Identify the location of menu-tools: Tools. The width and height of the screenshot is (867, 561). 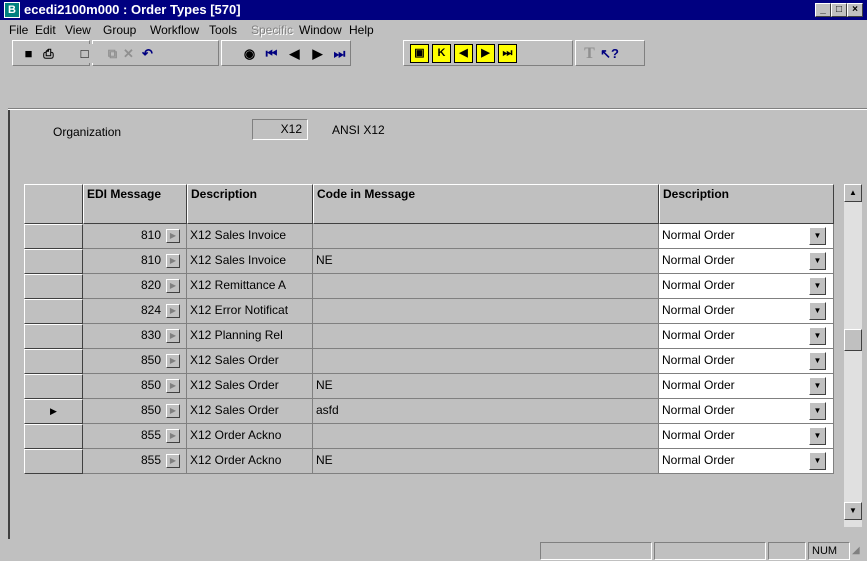
(223, 30).